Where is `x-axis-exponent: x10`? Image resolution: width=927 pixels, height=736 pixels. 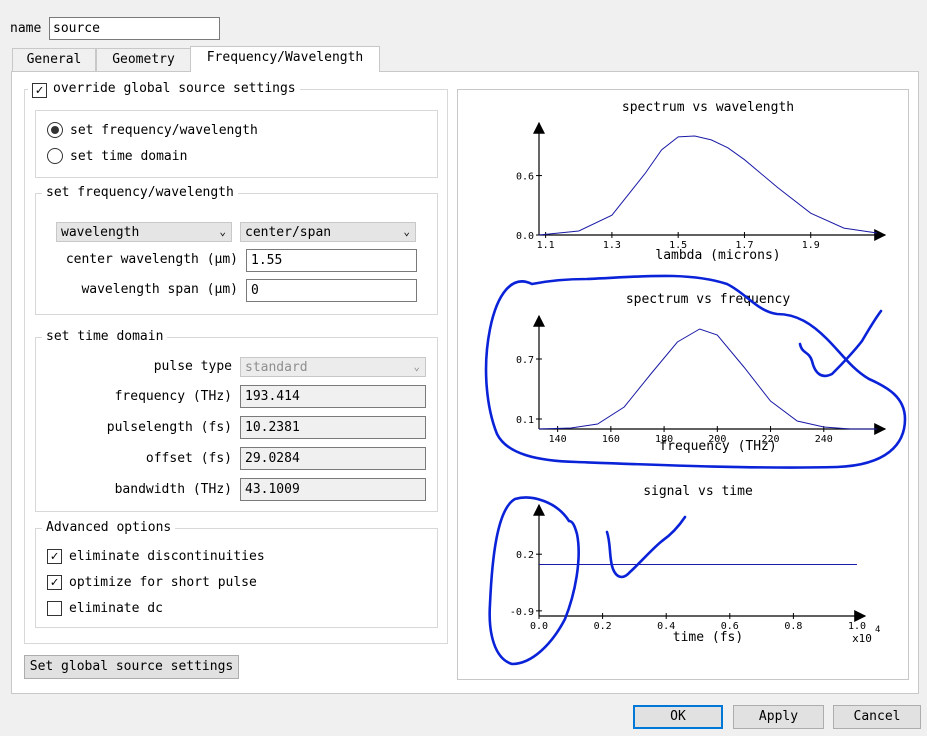 x-axis-exponent: x10 is located at coordinates (862, 638).